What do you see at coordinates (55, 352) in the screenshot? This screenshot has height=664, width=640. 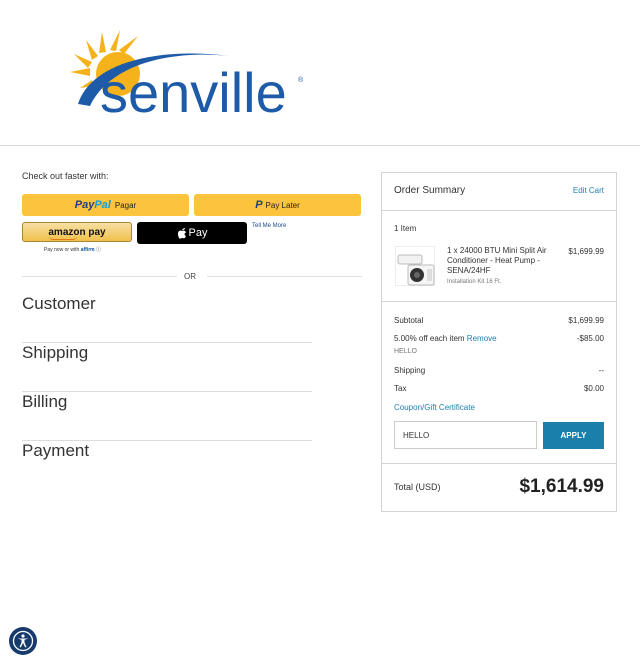 I see `step-shipping-label: Shipping` at bounding box center [55, 352].